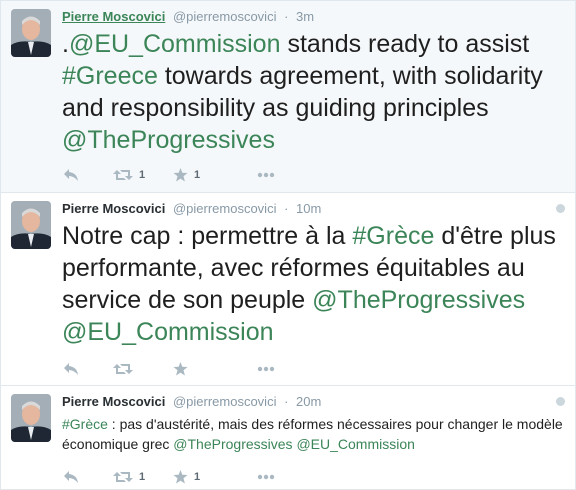  I want to click on favorite-button, so click(180, 369).